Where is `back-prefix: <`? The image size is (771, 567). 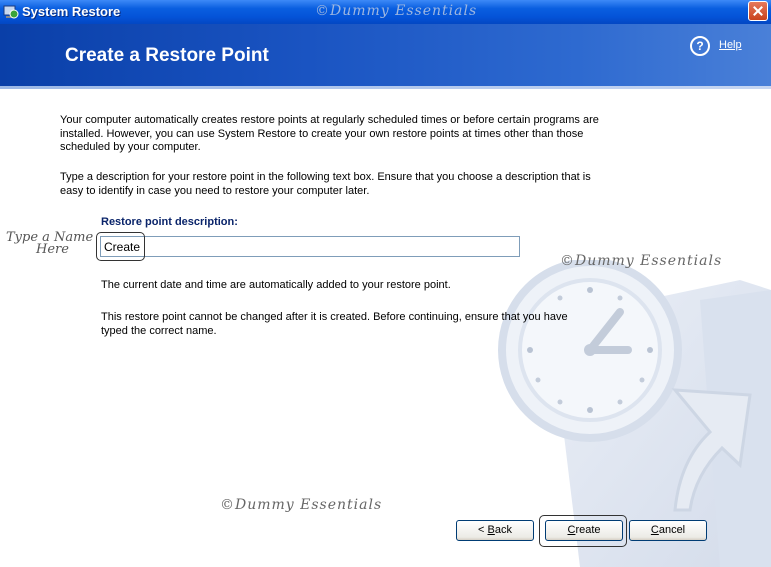 back-prefix: < is located at coordinates (483, 530).